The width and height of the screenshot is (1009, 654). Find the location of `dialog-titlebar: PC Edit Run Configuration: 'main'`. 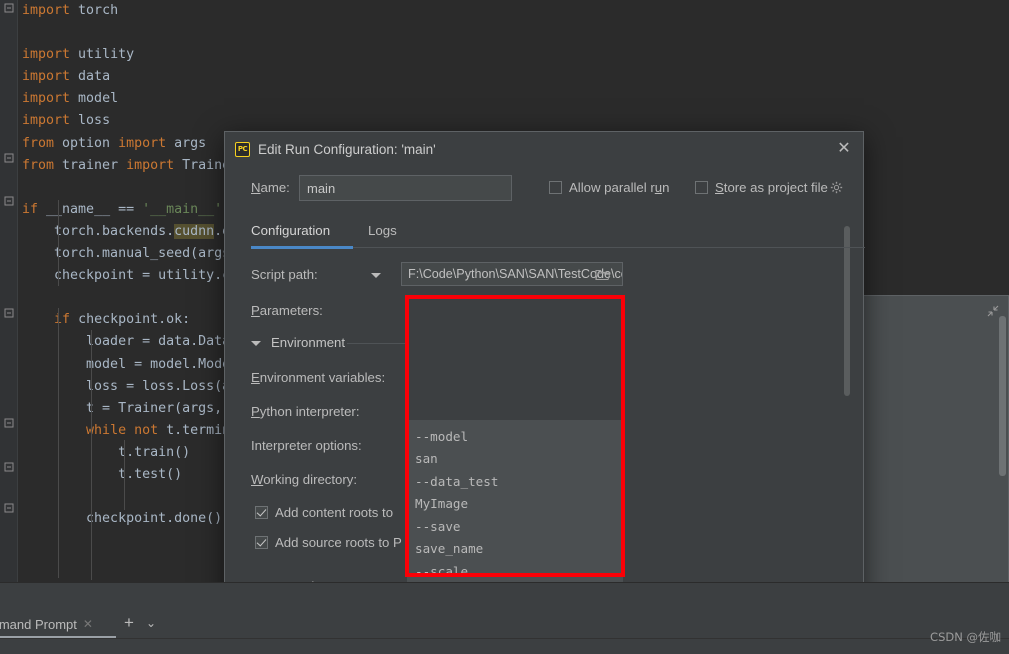

dialog-titlebar: PC Edit Run Configuration: 'main' is located at coordinates (545, 149).